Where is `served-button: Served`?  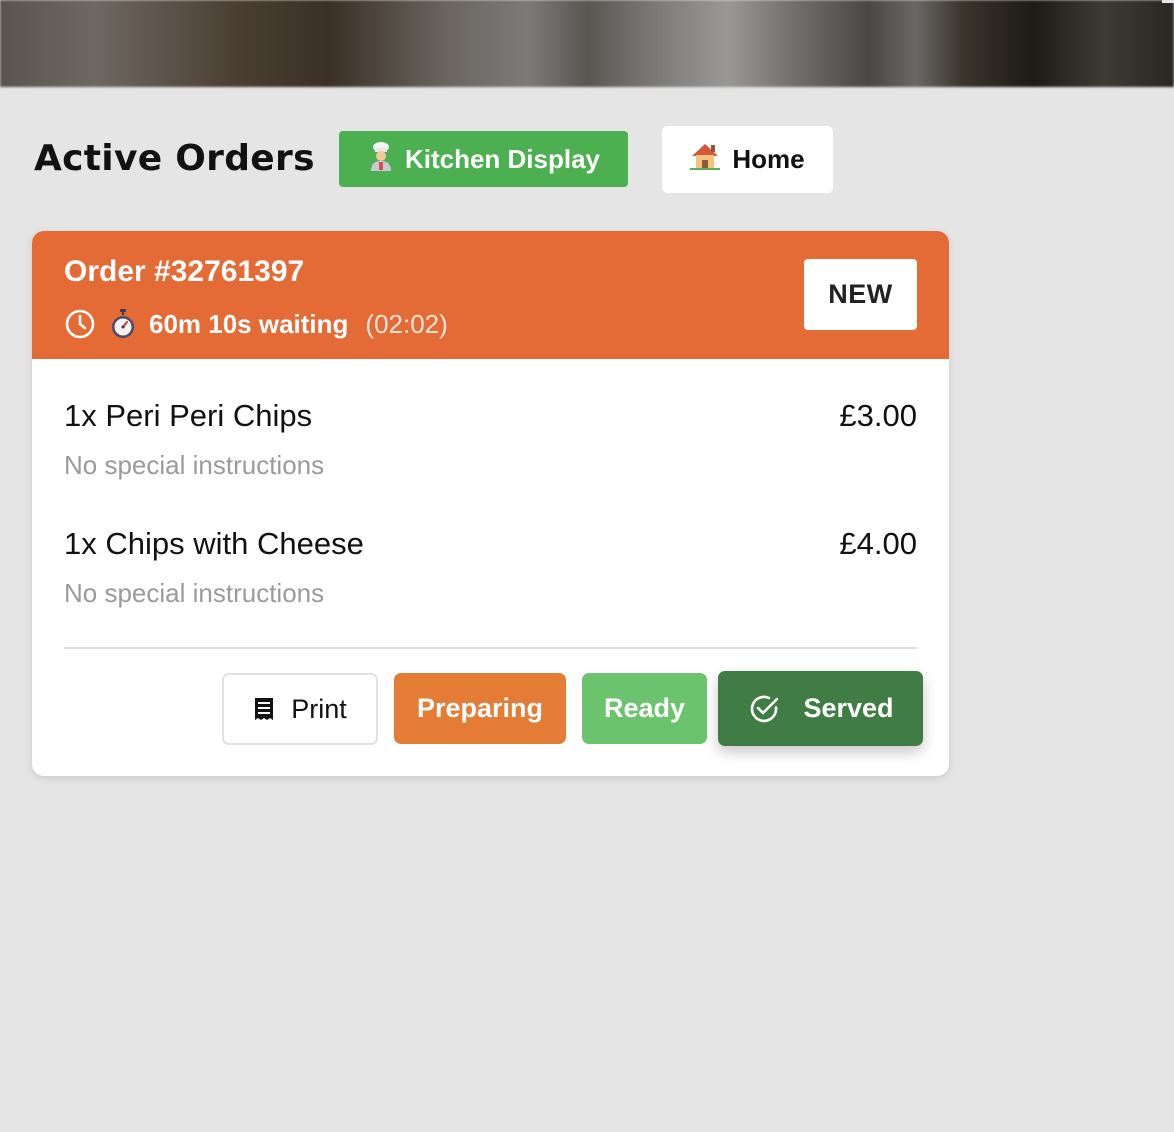
served-button: Served is located at coordinates (820, 708).